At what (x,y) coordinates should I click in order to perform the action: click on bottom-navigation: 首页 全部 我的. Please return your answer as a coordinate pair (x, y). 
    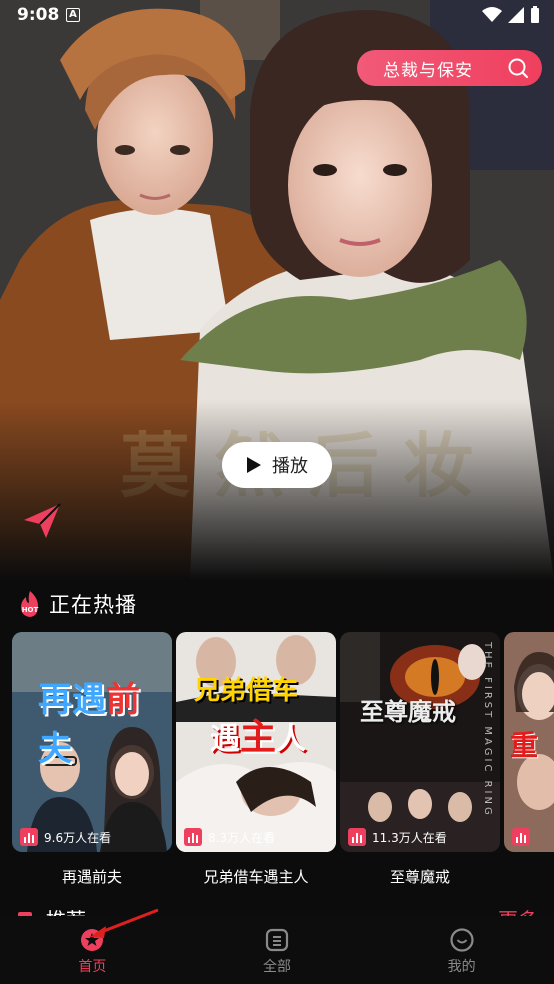
    Looking at the image, I should click on (277, 950).